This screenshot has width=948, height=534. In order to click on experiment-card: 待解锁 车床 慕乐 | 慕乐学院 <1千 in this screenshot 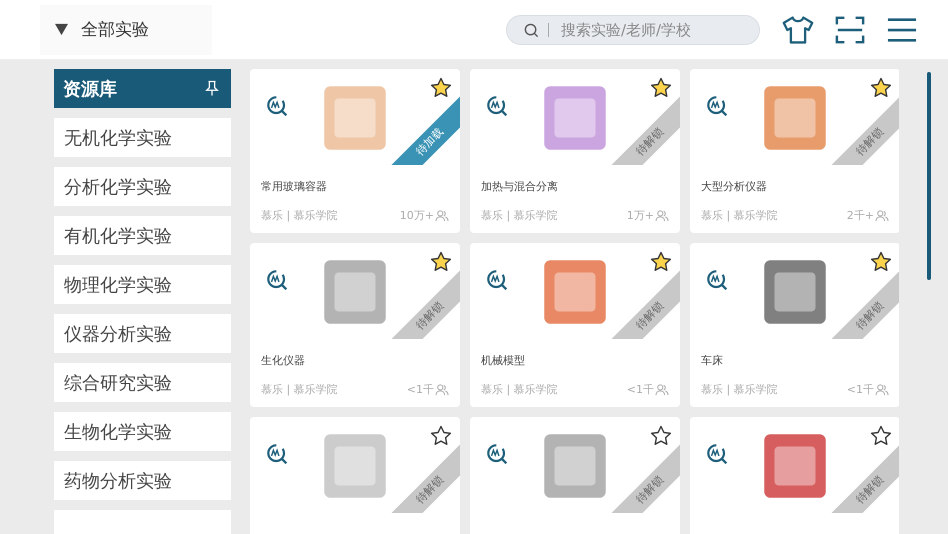, I will do `click(794, 325)`.